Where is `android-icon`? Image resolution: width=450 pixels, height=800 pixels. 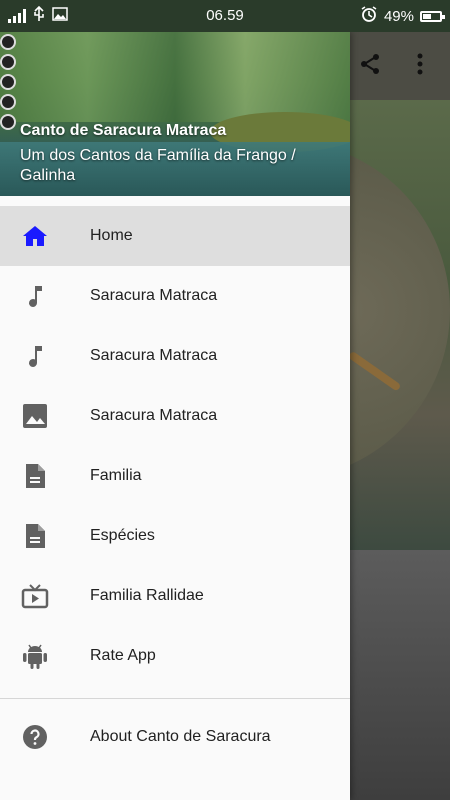 android-icon is located at coordinates (45, 656).